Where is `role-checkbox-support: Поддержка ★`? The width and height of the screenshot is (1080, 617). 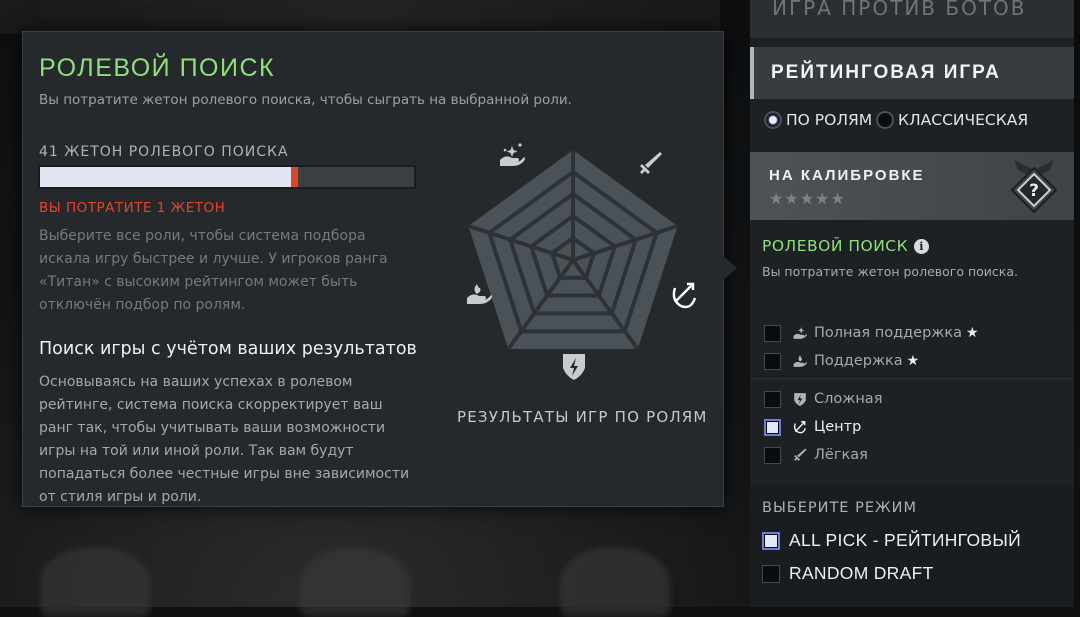
role-checkbox-support: Поддержка ★ is located at coordinates (841, 361).